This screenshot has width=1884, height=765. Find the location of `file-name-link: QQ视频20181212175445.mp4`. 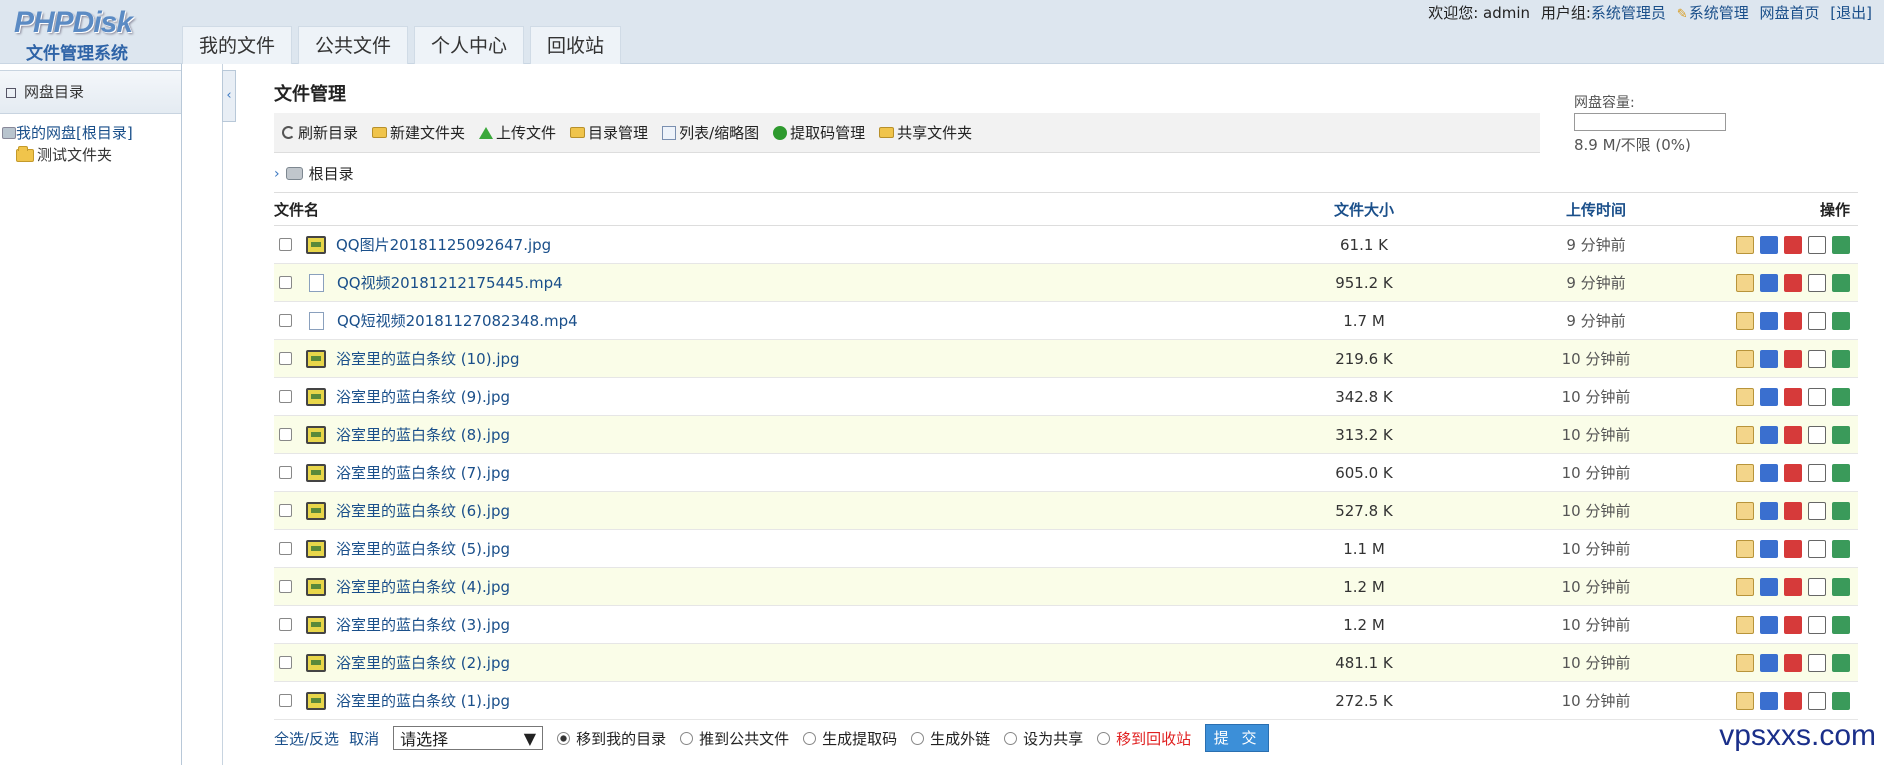

file-name-link: QQ视频20181212175445.mp4 is located at coordinates (450, 282).